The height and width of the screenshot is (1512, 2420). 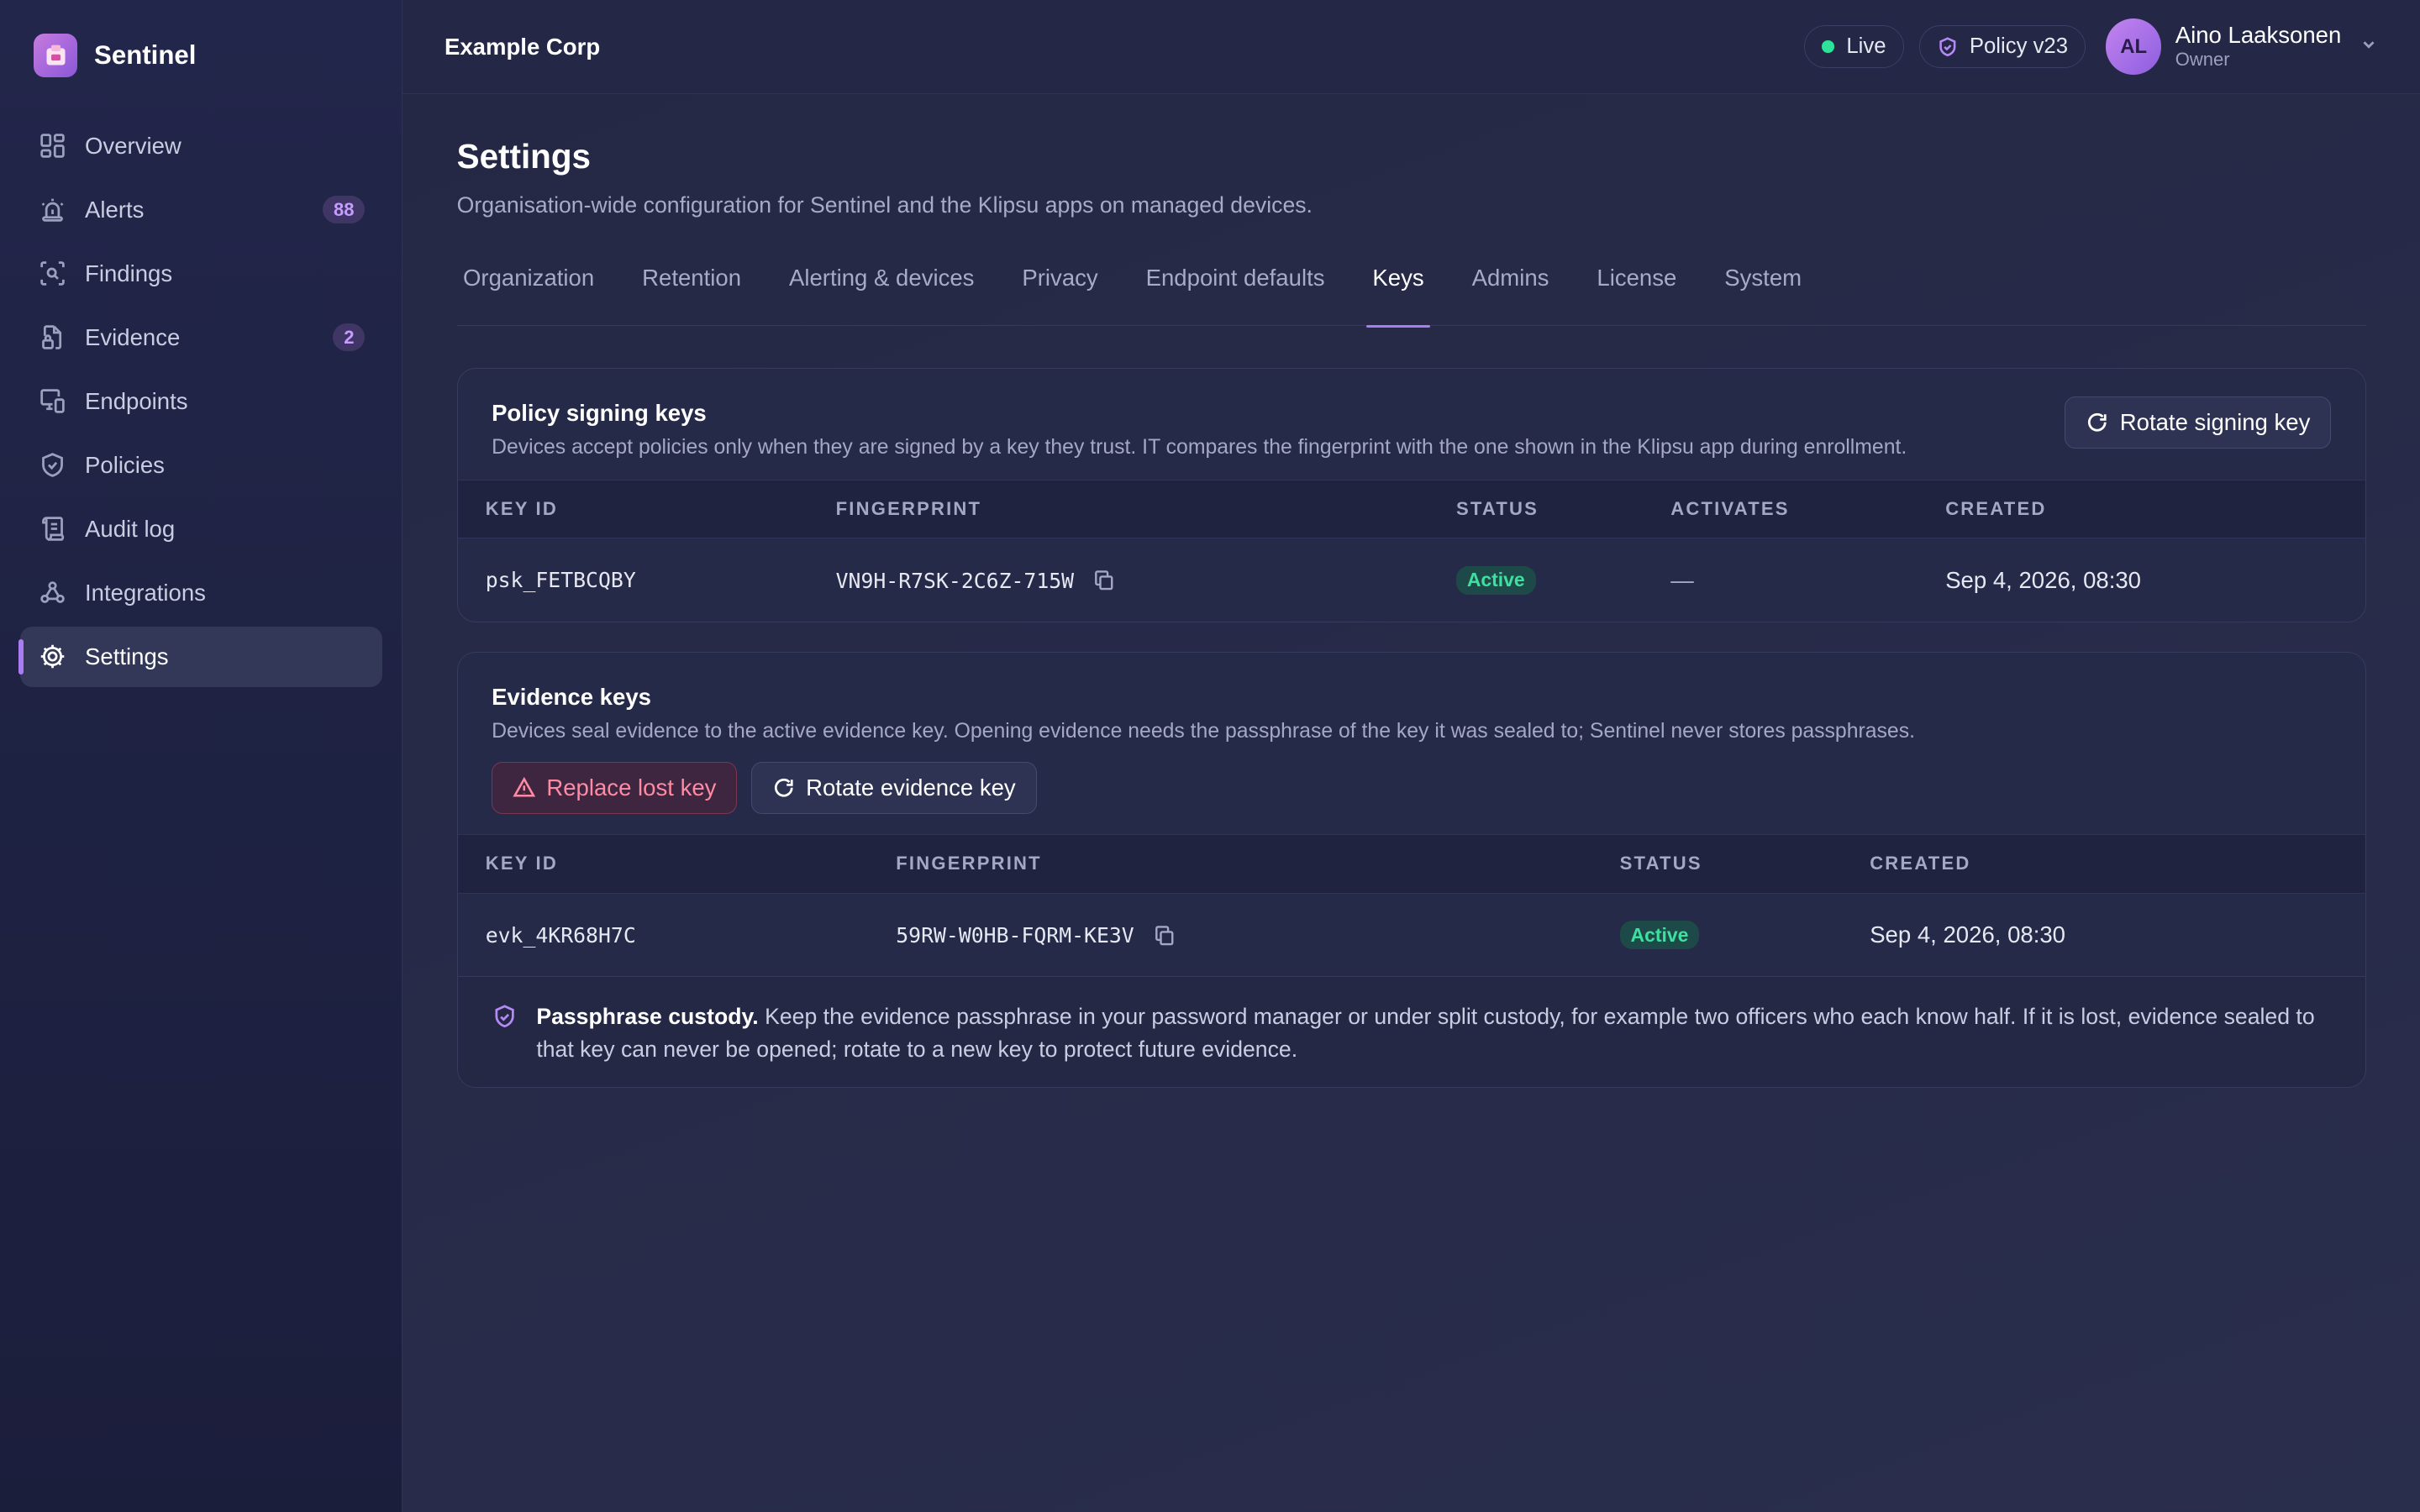 I want to click on created-cell: Sep 4, 2026, 08:30, so click(x=1968, y=934).